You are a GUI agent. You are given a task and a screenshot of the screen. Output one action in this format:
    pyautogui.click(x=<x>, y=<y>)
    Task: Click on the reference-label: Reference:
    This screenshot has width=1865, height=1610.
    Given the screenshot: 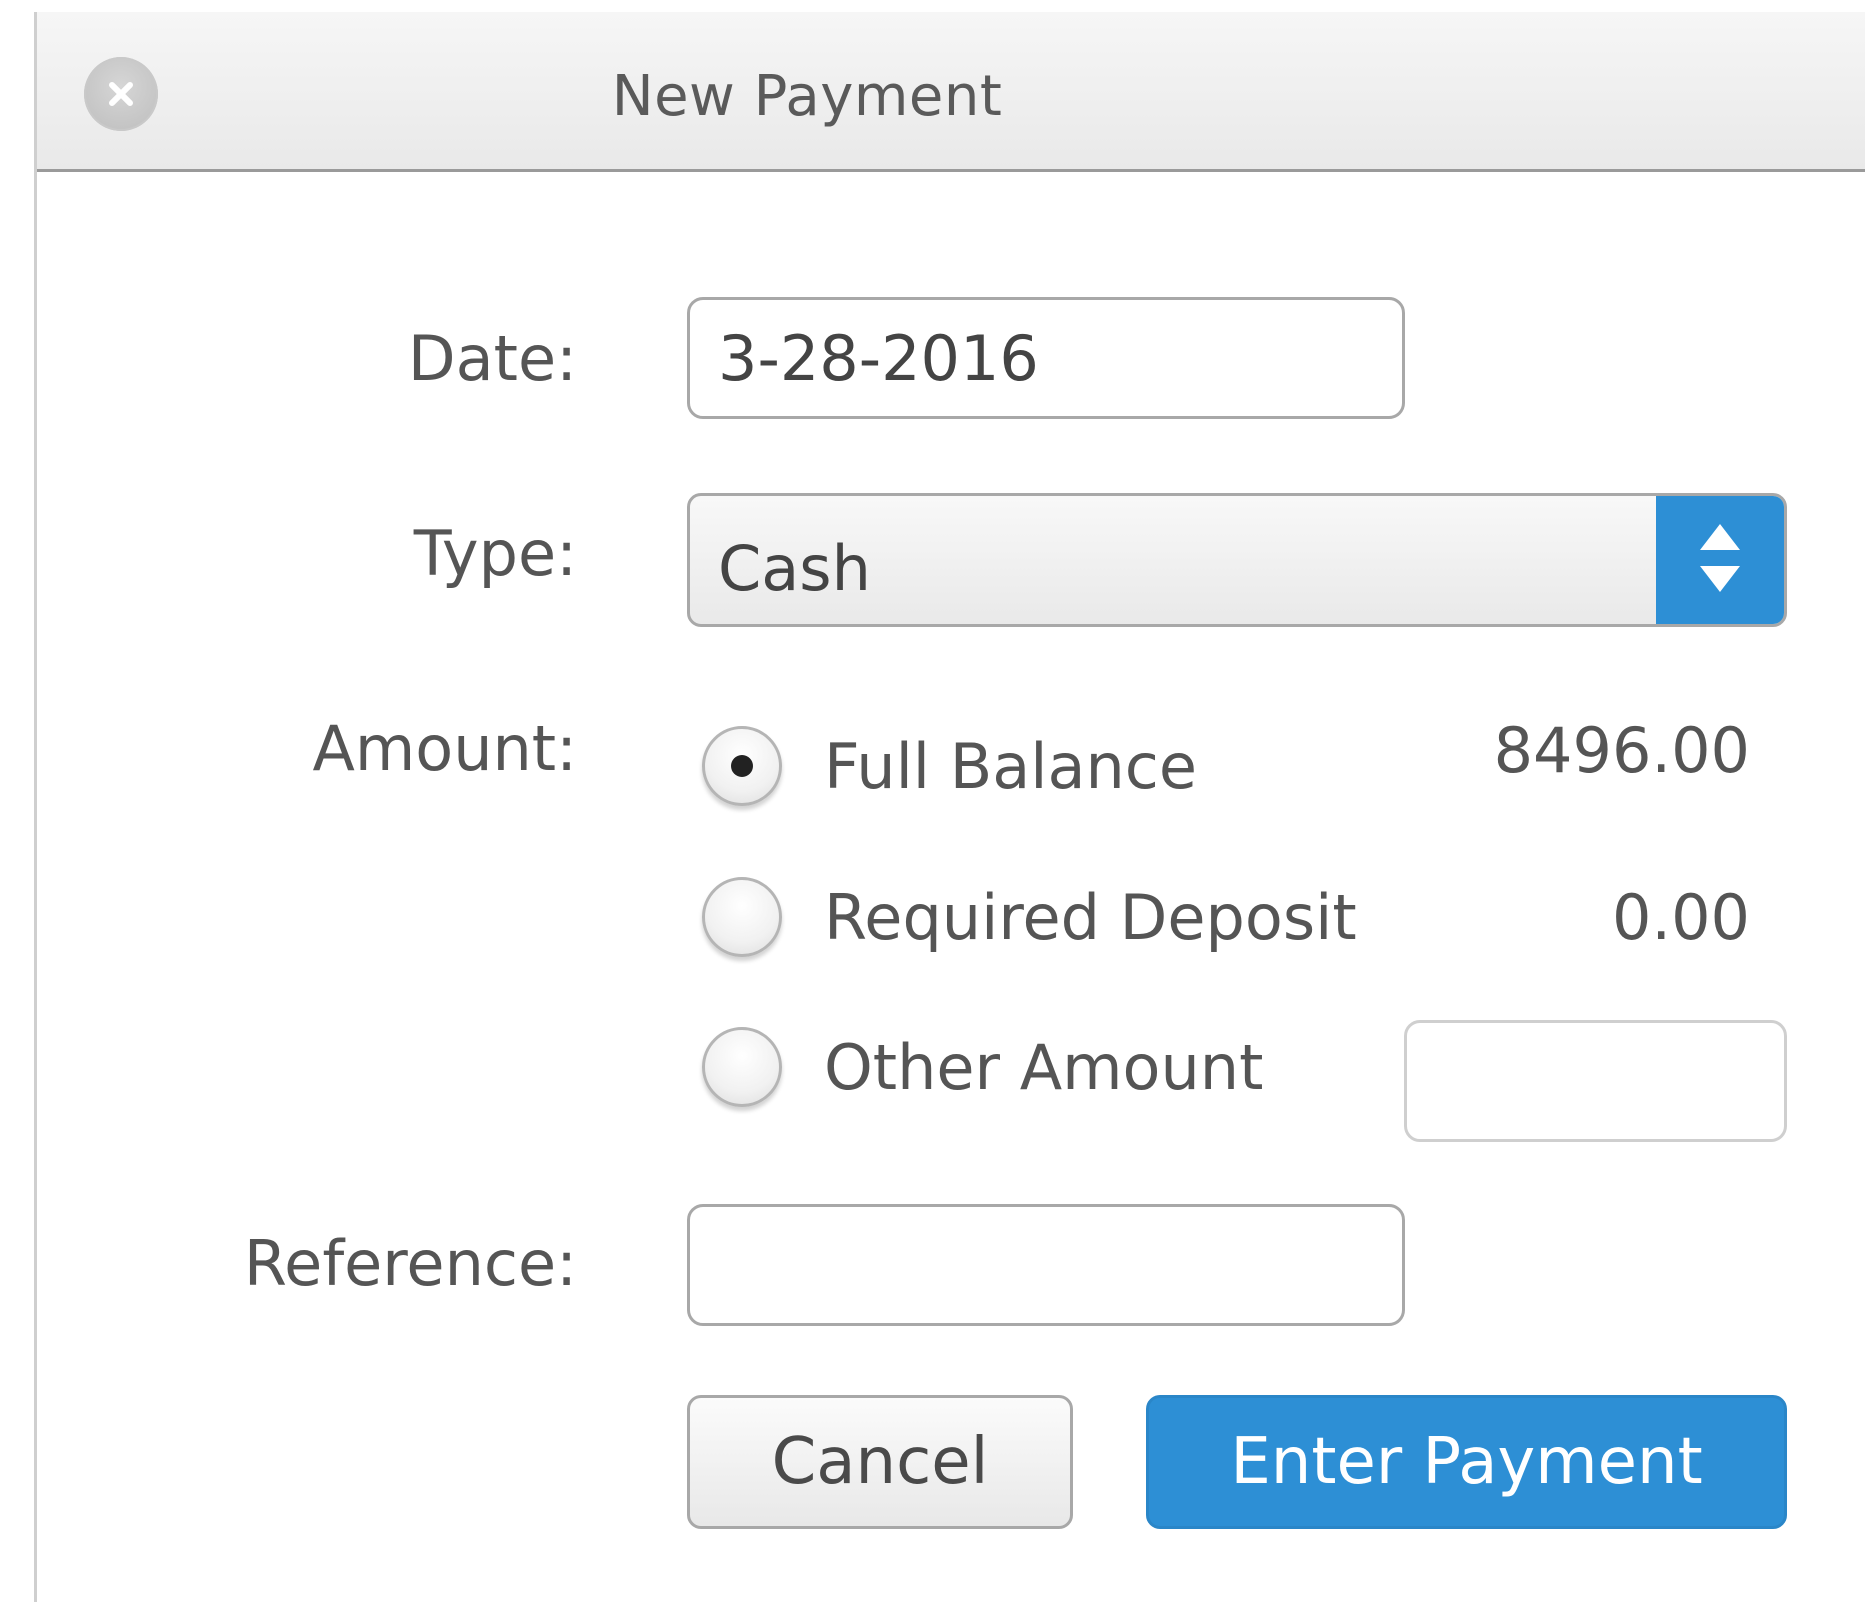 What is the action you would take?
    pyautogui.click(x=410, y=1263)
    